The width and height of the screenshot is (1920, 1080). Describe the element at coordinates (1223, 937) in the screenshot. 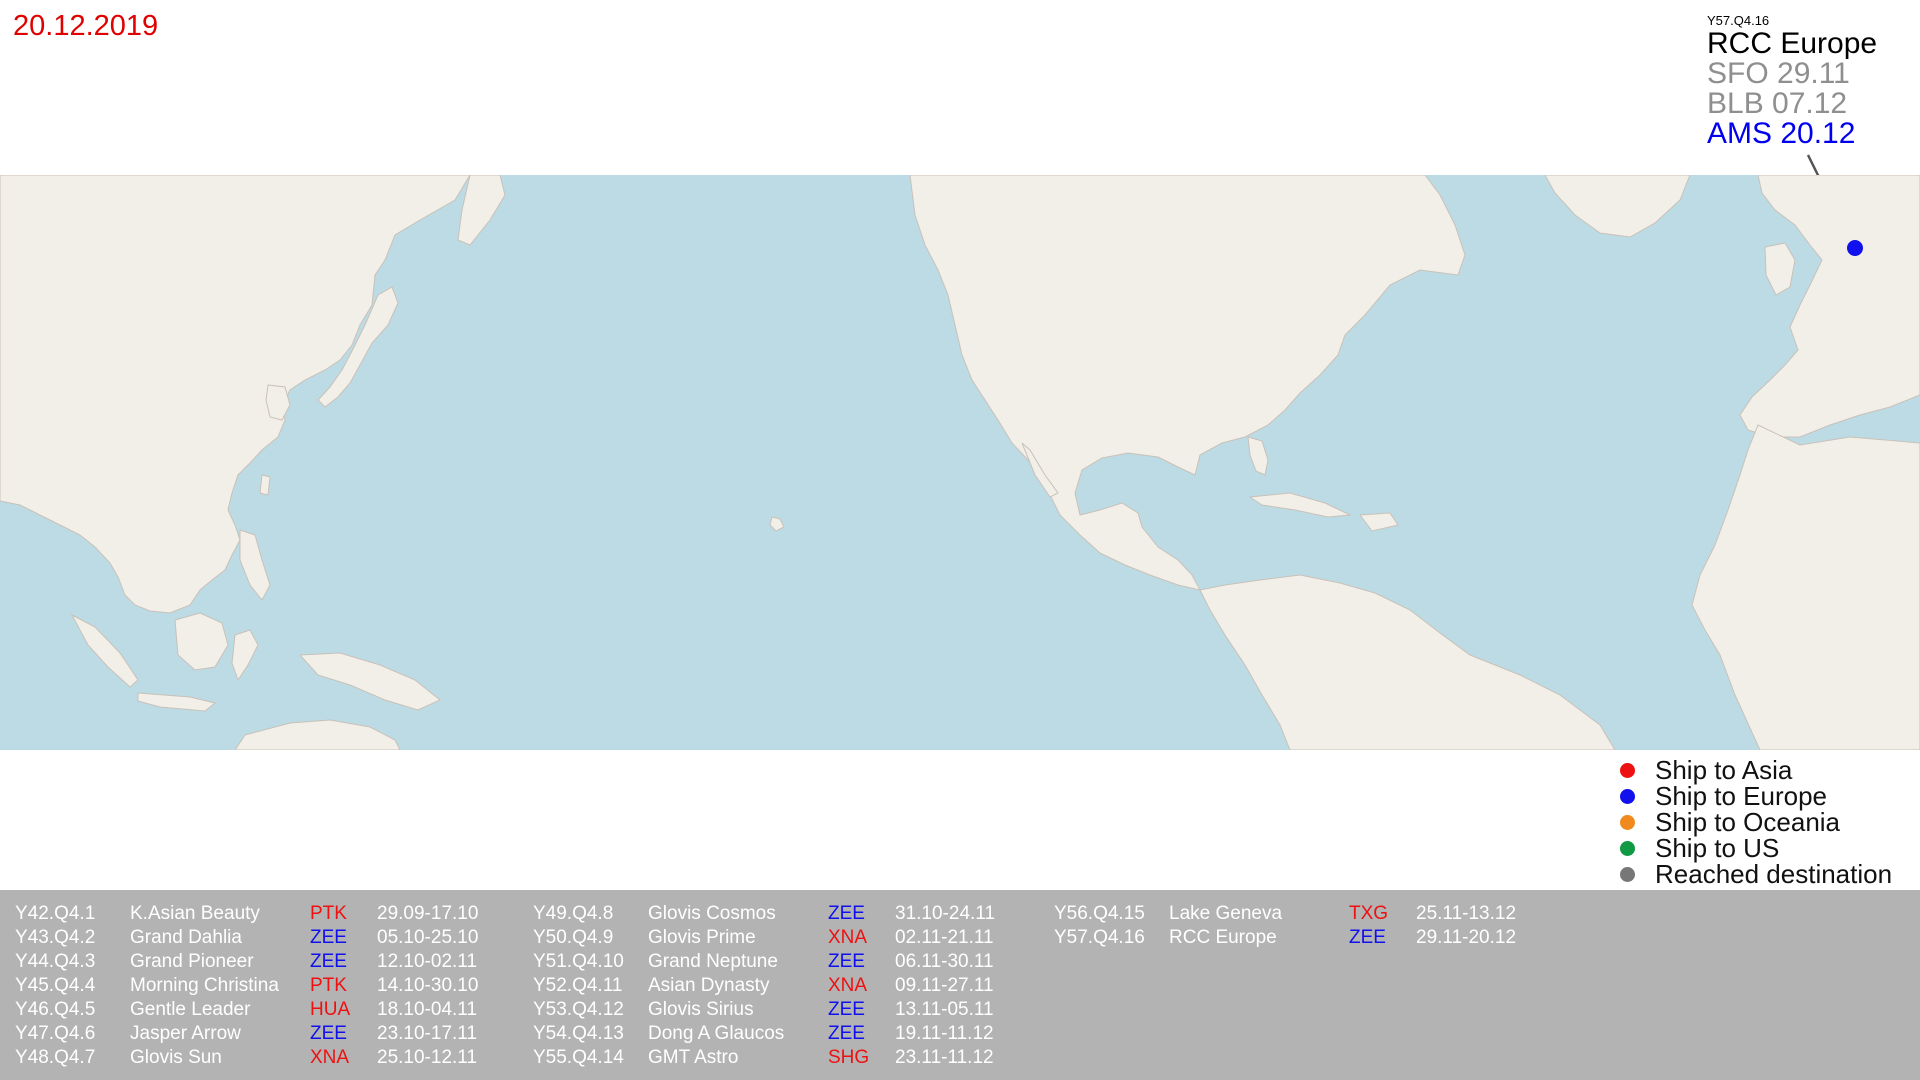

I see `ship-name: RCC Europe` at that location.